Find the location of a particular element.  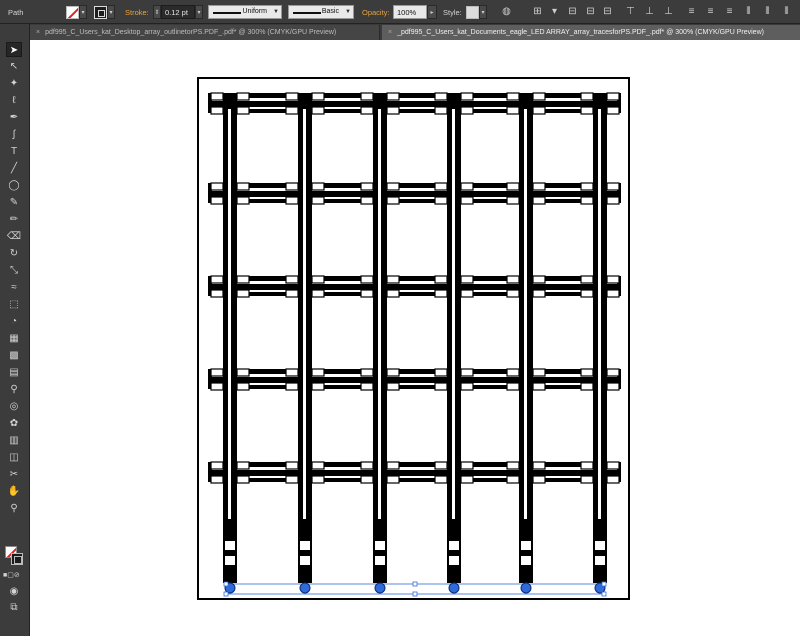

free-transform-tool-icon: ⬚ is located at coordinates (14, 304).